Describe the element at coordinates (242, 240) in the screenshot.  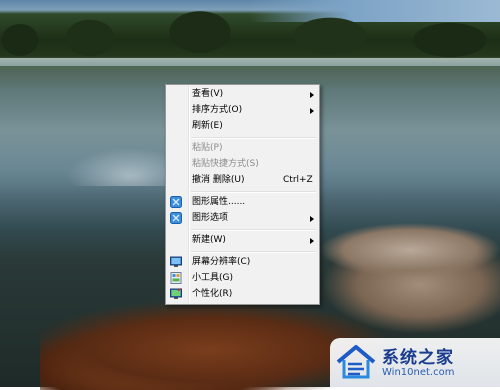
I see `menu-item-new: 新建(W)` at that location.